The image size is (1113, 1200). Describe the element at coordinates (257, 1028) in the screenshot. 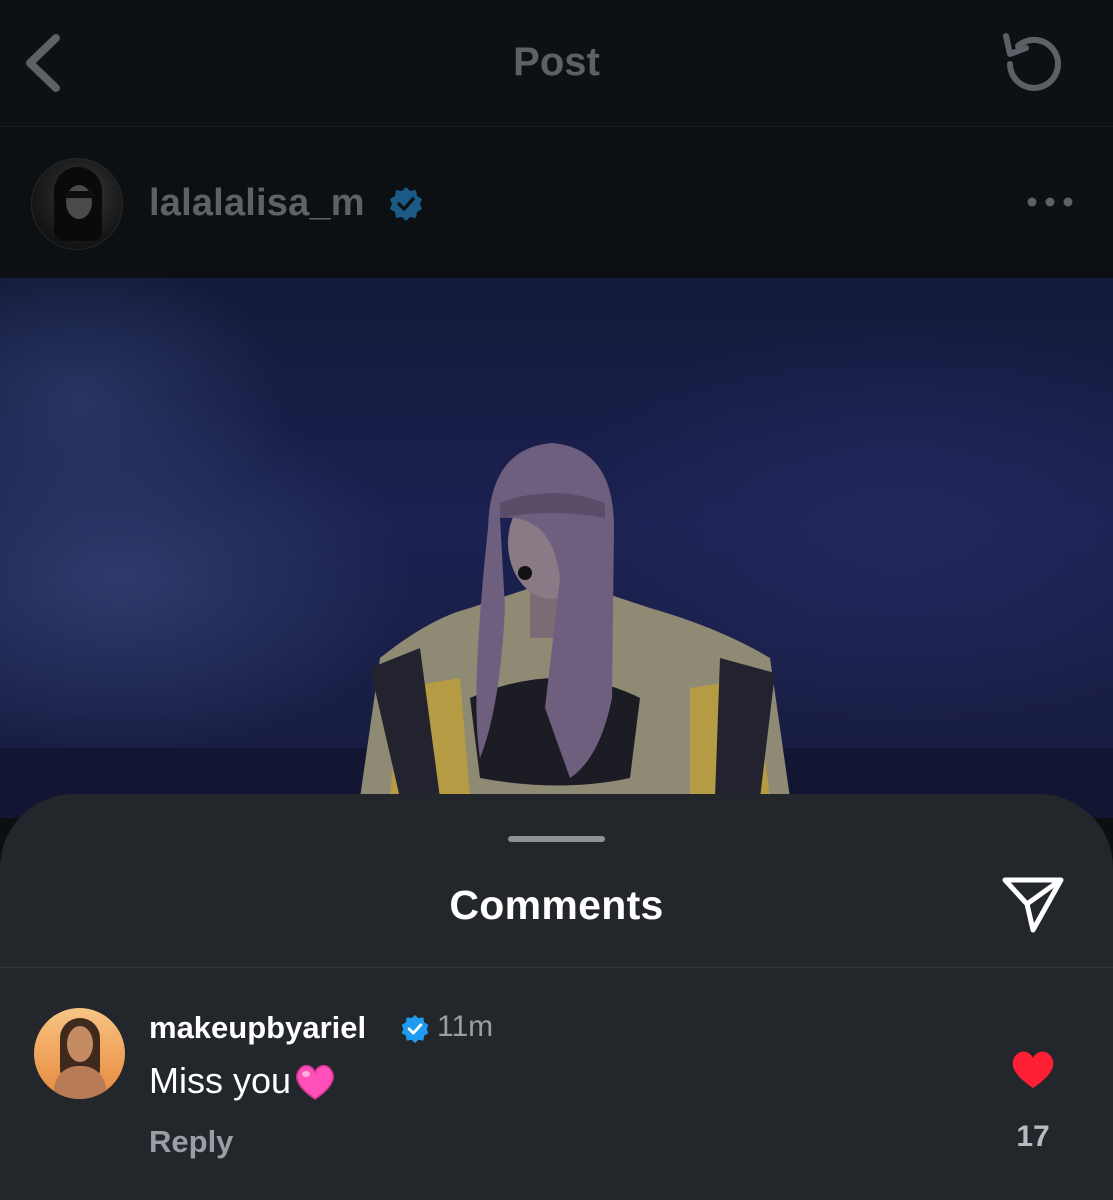

I see `comment-username: makeupbyariel` at that location.